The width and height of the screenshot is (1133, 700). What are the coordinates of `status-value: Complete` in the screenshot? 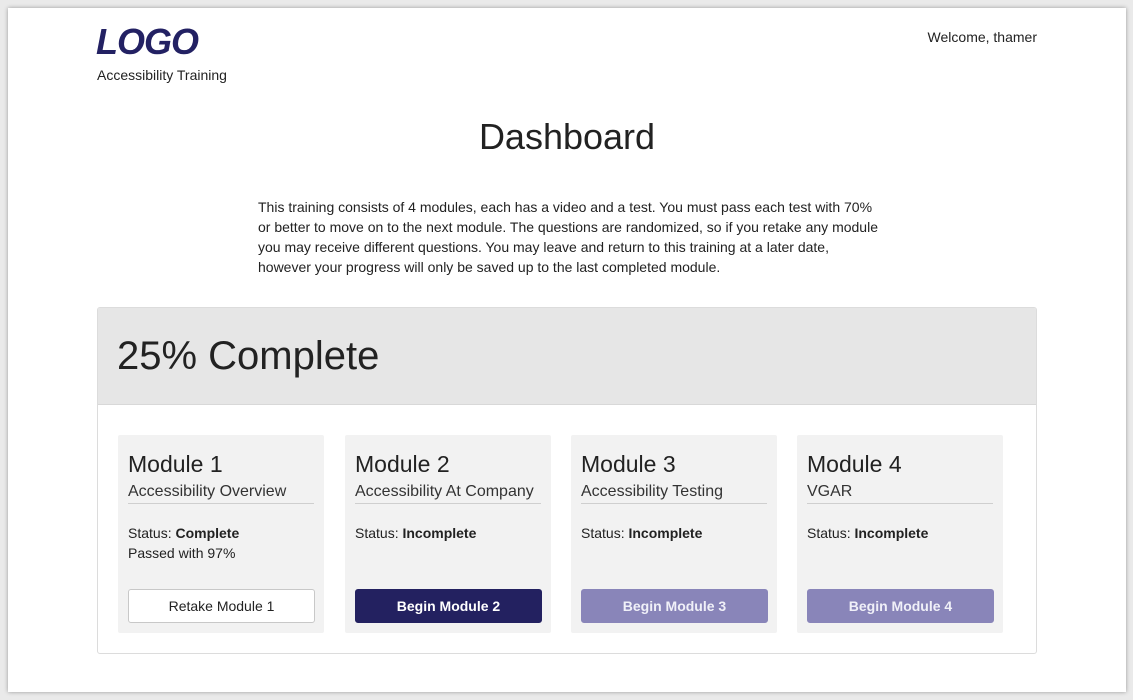 It's located at (207, 533).